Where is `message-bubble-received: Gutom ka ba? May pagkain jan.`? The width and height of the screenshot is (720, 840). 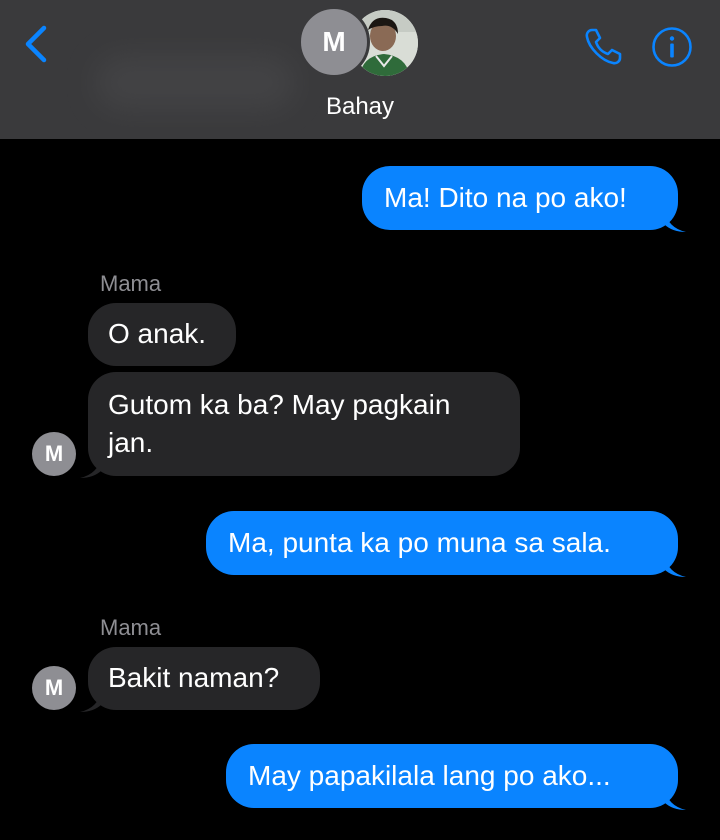
message-bubble-received: Gutom ka ba? May pagkain jan. is located at coordinates (304, 424).